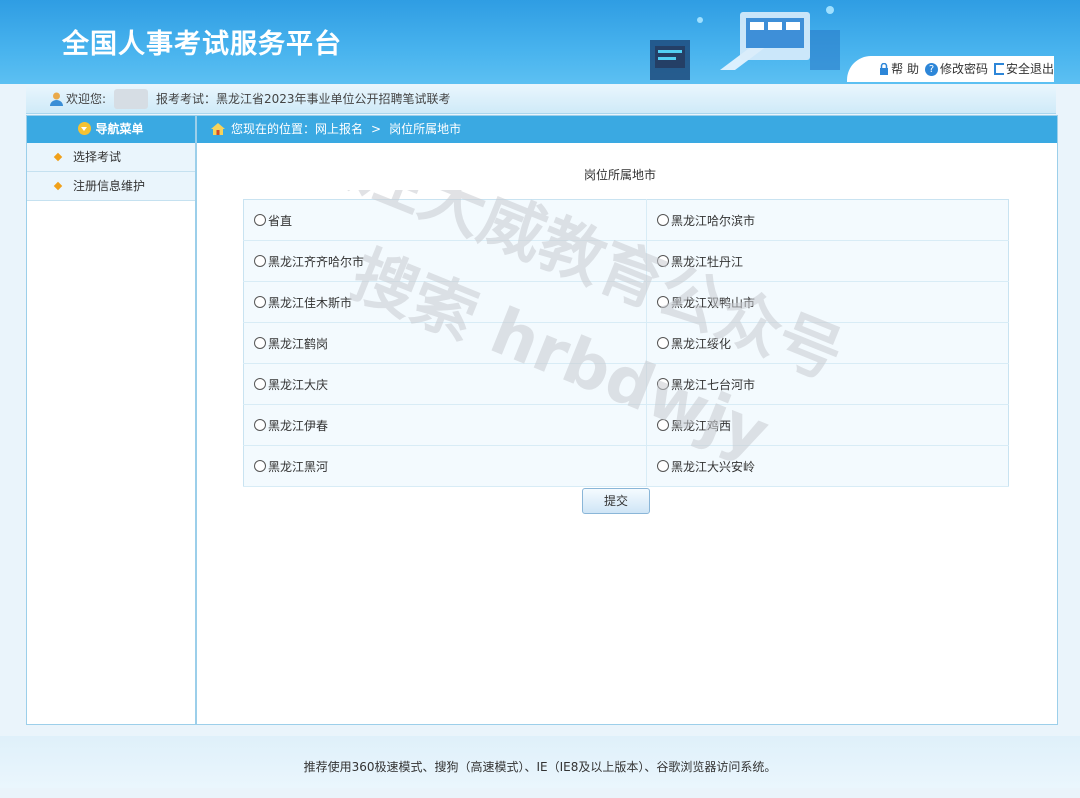  I want to click on change-password-label: 修改密码, so click(963, 69).